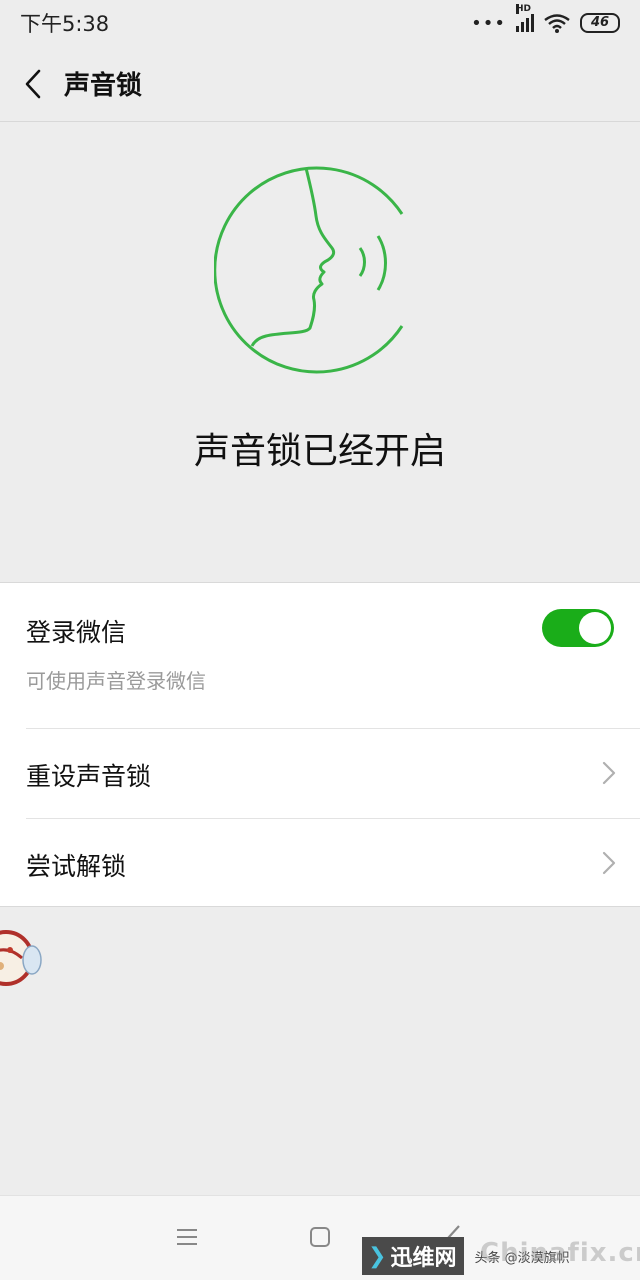 Image resolution: width=640 pixels, height=1280 pixels. I want to click on voice-face-icon, so click(309, 270).